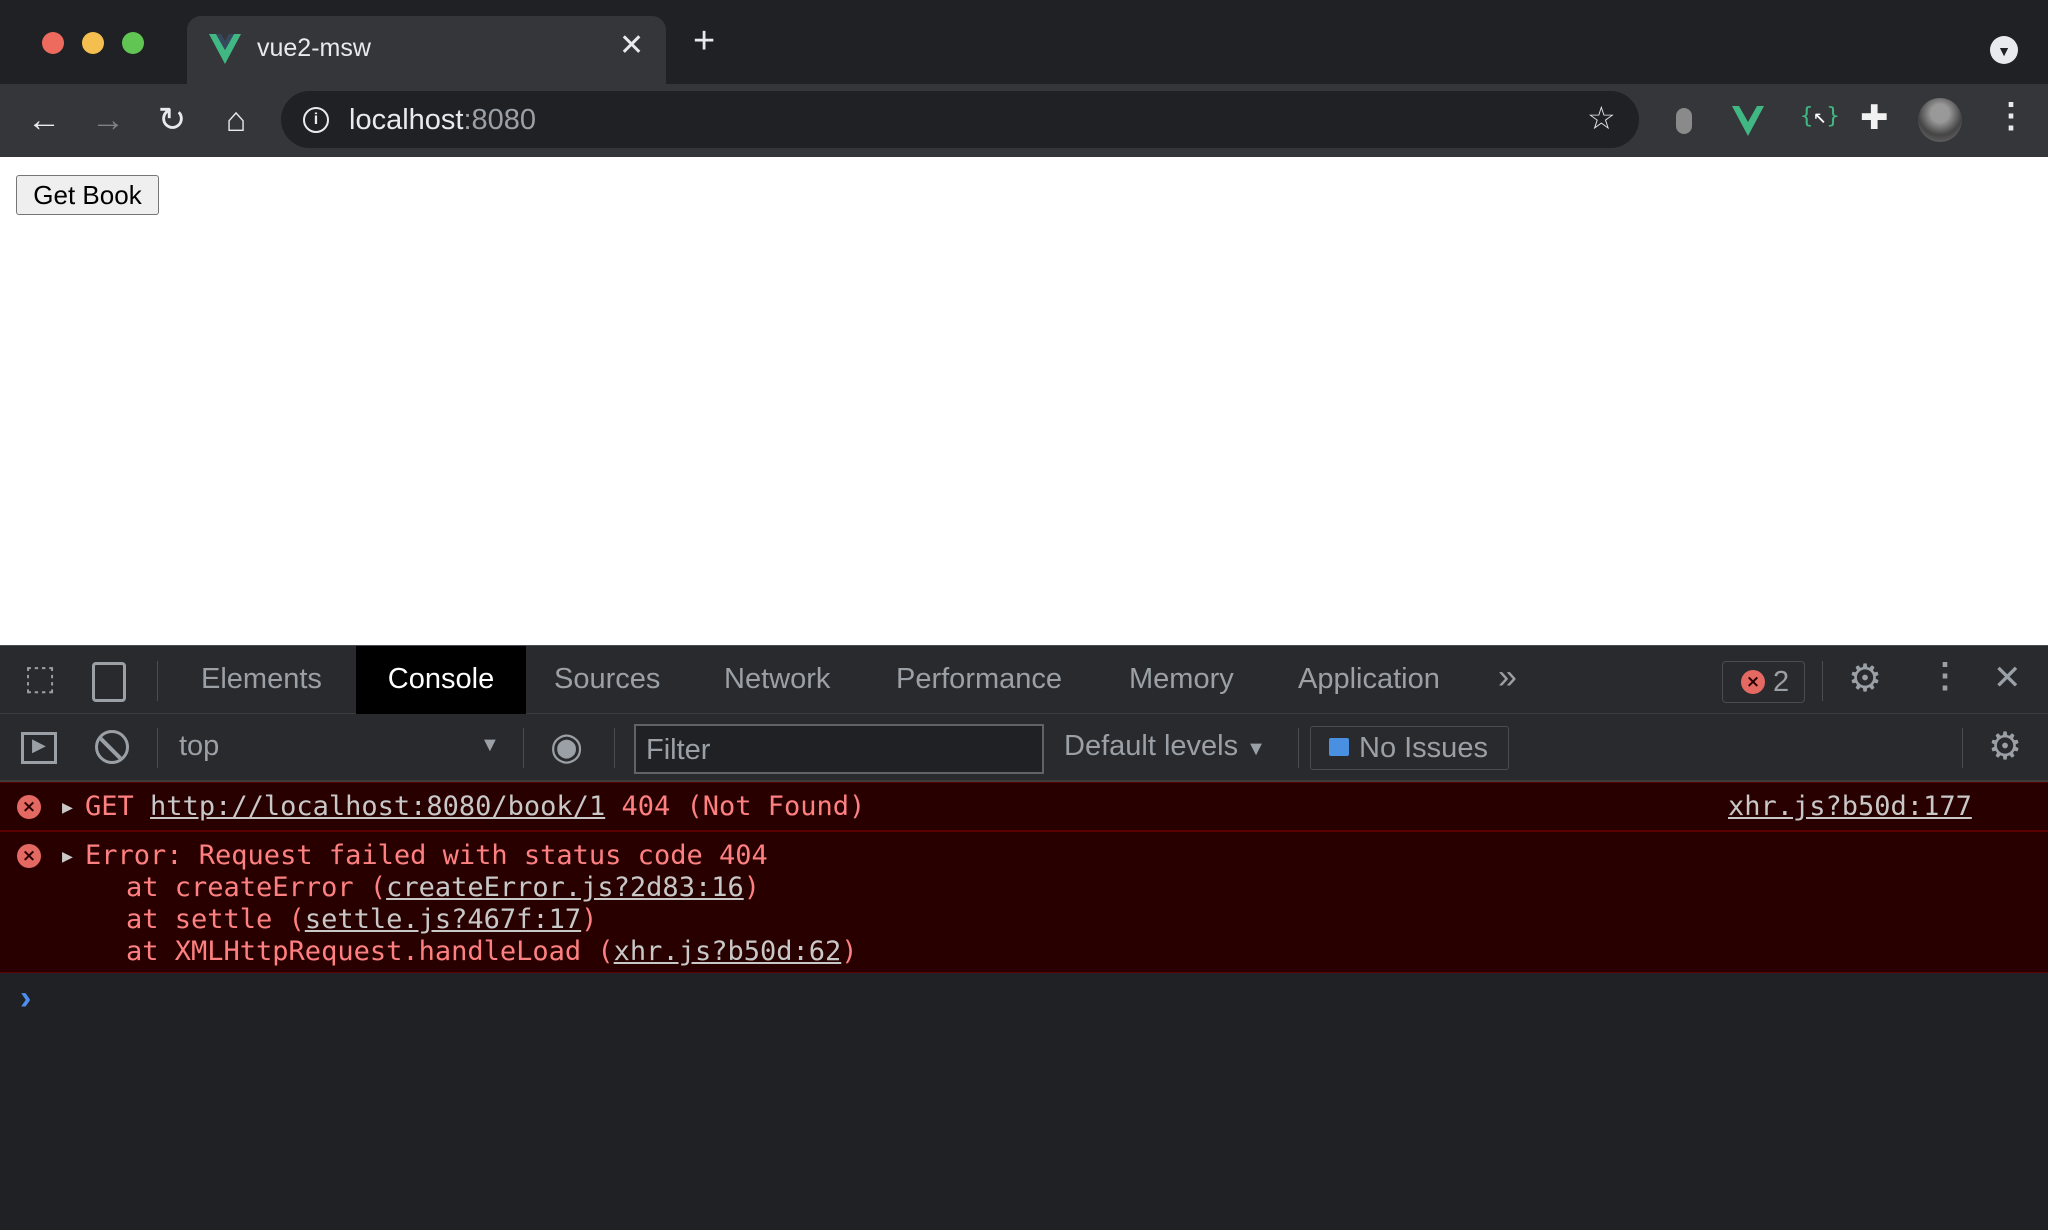 This screenshot has width=2048, height=1230. I want to click on log-levels-dropdown: Default levels ▼, so click(1165, 746).